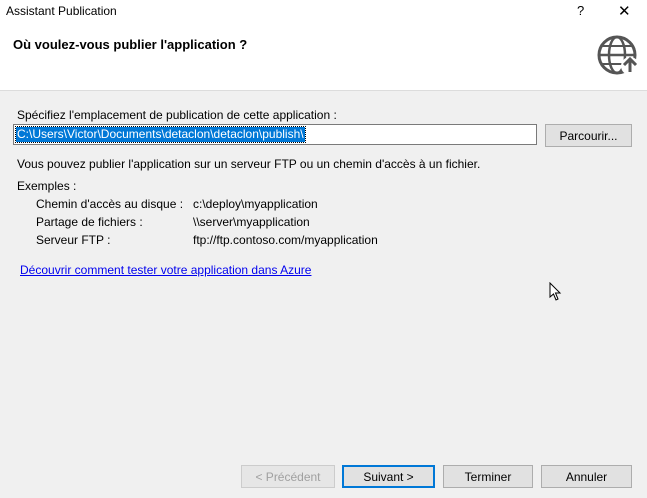  What do you see at coordinates (251, 222) in the screenshot?
I see `example-share-value: \\server\myapplication` at bounding box center [251, 222].